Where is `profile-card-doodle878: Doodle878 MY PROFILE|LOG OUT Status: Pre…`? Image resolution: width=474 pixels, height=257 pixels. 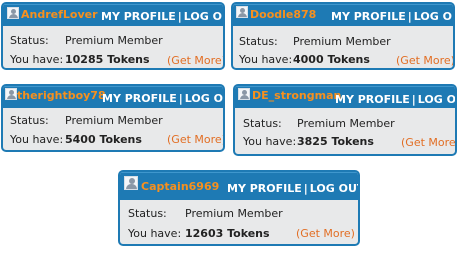 profile-card-doodle878: Doodle878 MY PROFILE|LOG OUT Status: Pre… is located at coordinates (343, 36).